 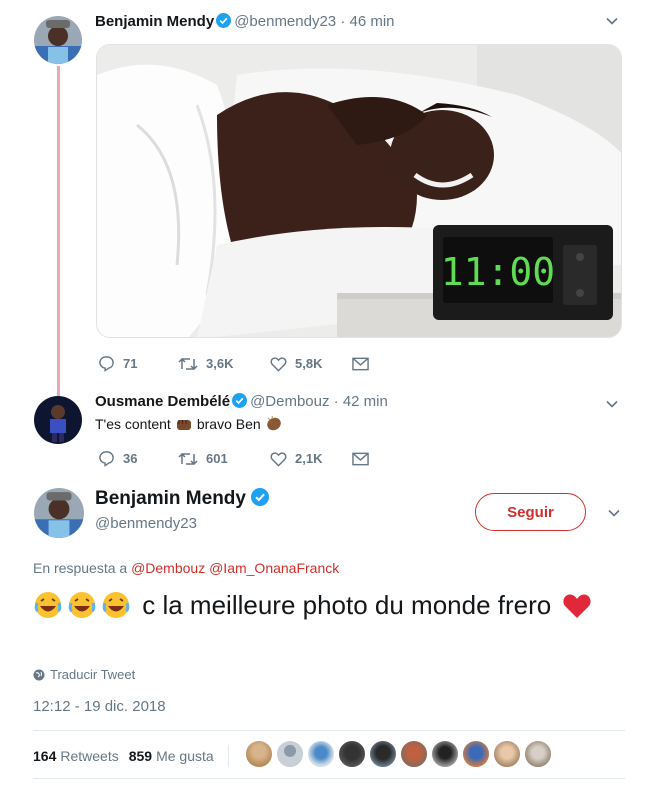 I want to click on reply-button: 71, so click(x=138, y=363).